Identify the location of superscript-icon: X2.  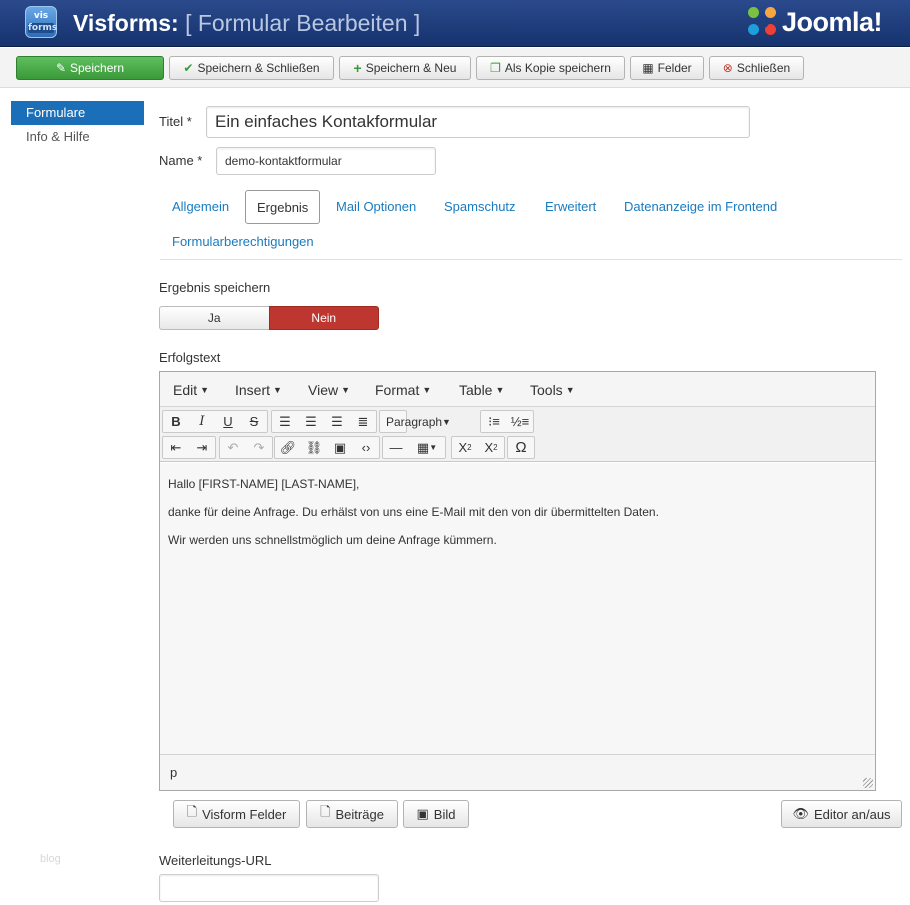
(491, 447).